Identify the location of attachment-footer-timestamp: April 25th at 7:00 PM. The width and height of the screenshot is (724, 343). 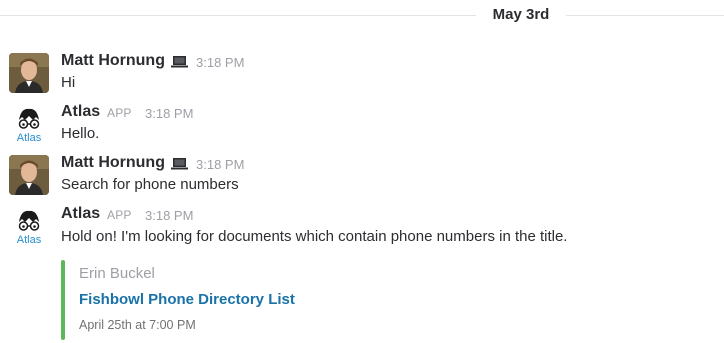
(137, 325).